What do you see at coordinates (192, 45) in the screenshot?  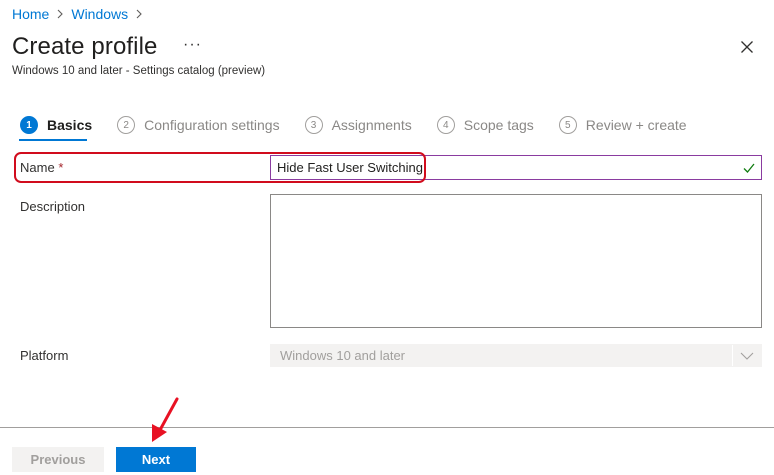 I see `more-icon: ···` at bounding box center [192, 45].